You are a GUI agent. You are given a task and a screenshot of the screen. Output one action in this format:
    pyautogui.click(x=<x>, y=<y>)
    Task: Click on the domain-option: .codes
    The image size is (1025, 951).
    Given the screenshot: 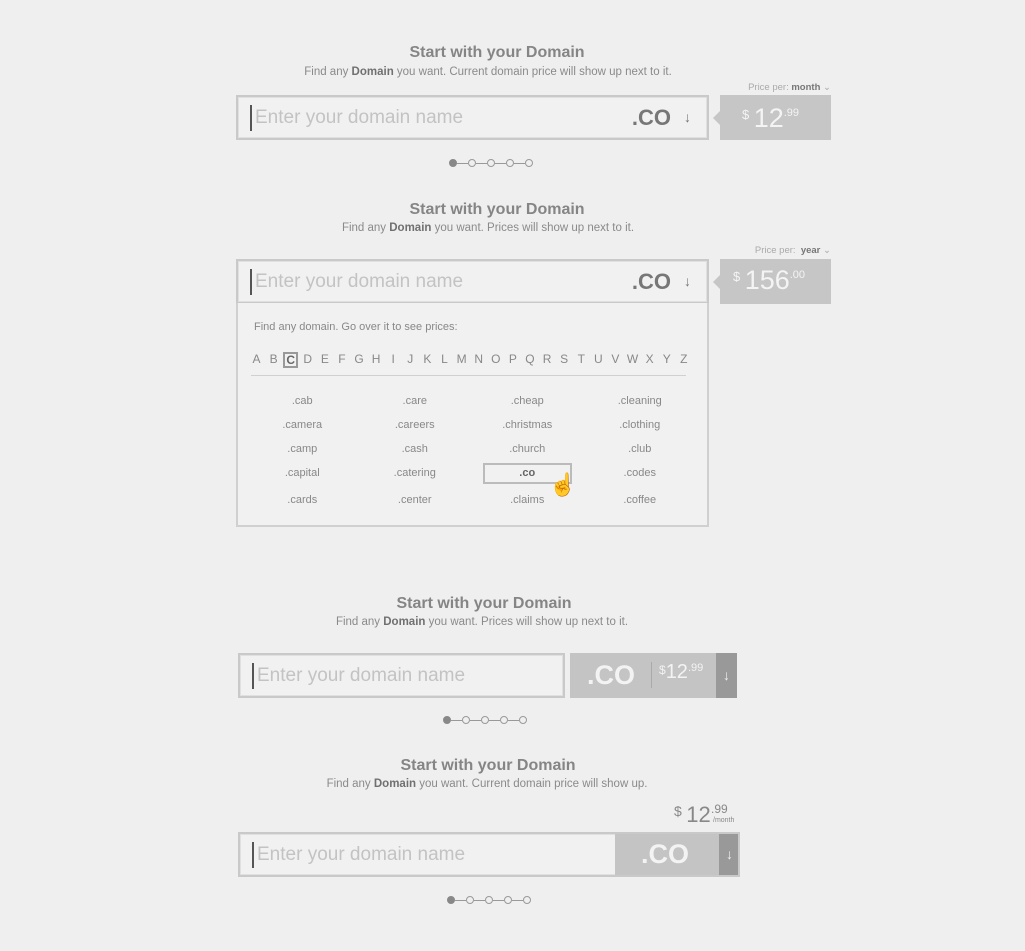 What is the action you would take?
    pyautogui.click(x=640, y=473)
    